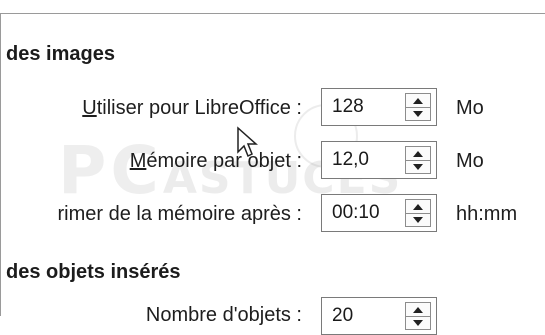  I want to click on label-text: Nombre d'objets :, so click(223, 315).